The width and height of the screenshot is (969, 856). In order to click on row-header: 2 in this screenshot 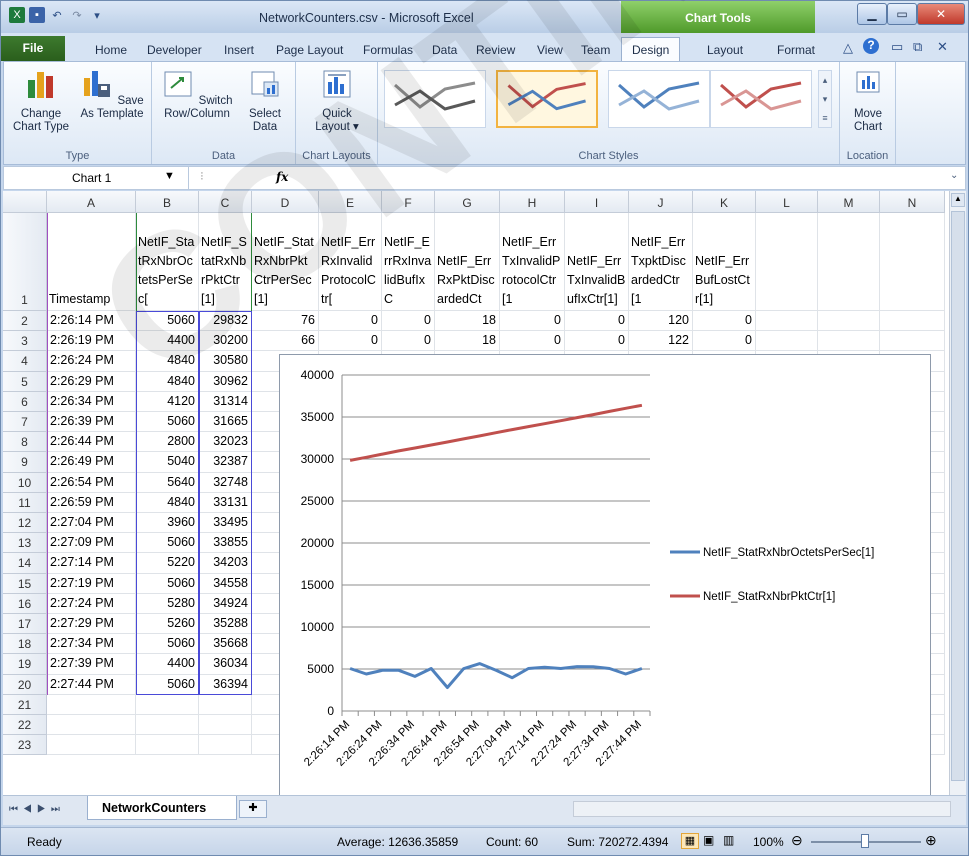, I will do `click(25, 321)`.